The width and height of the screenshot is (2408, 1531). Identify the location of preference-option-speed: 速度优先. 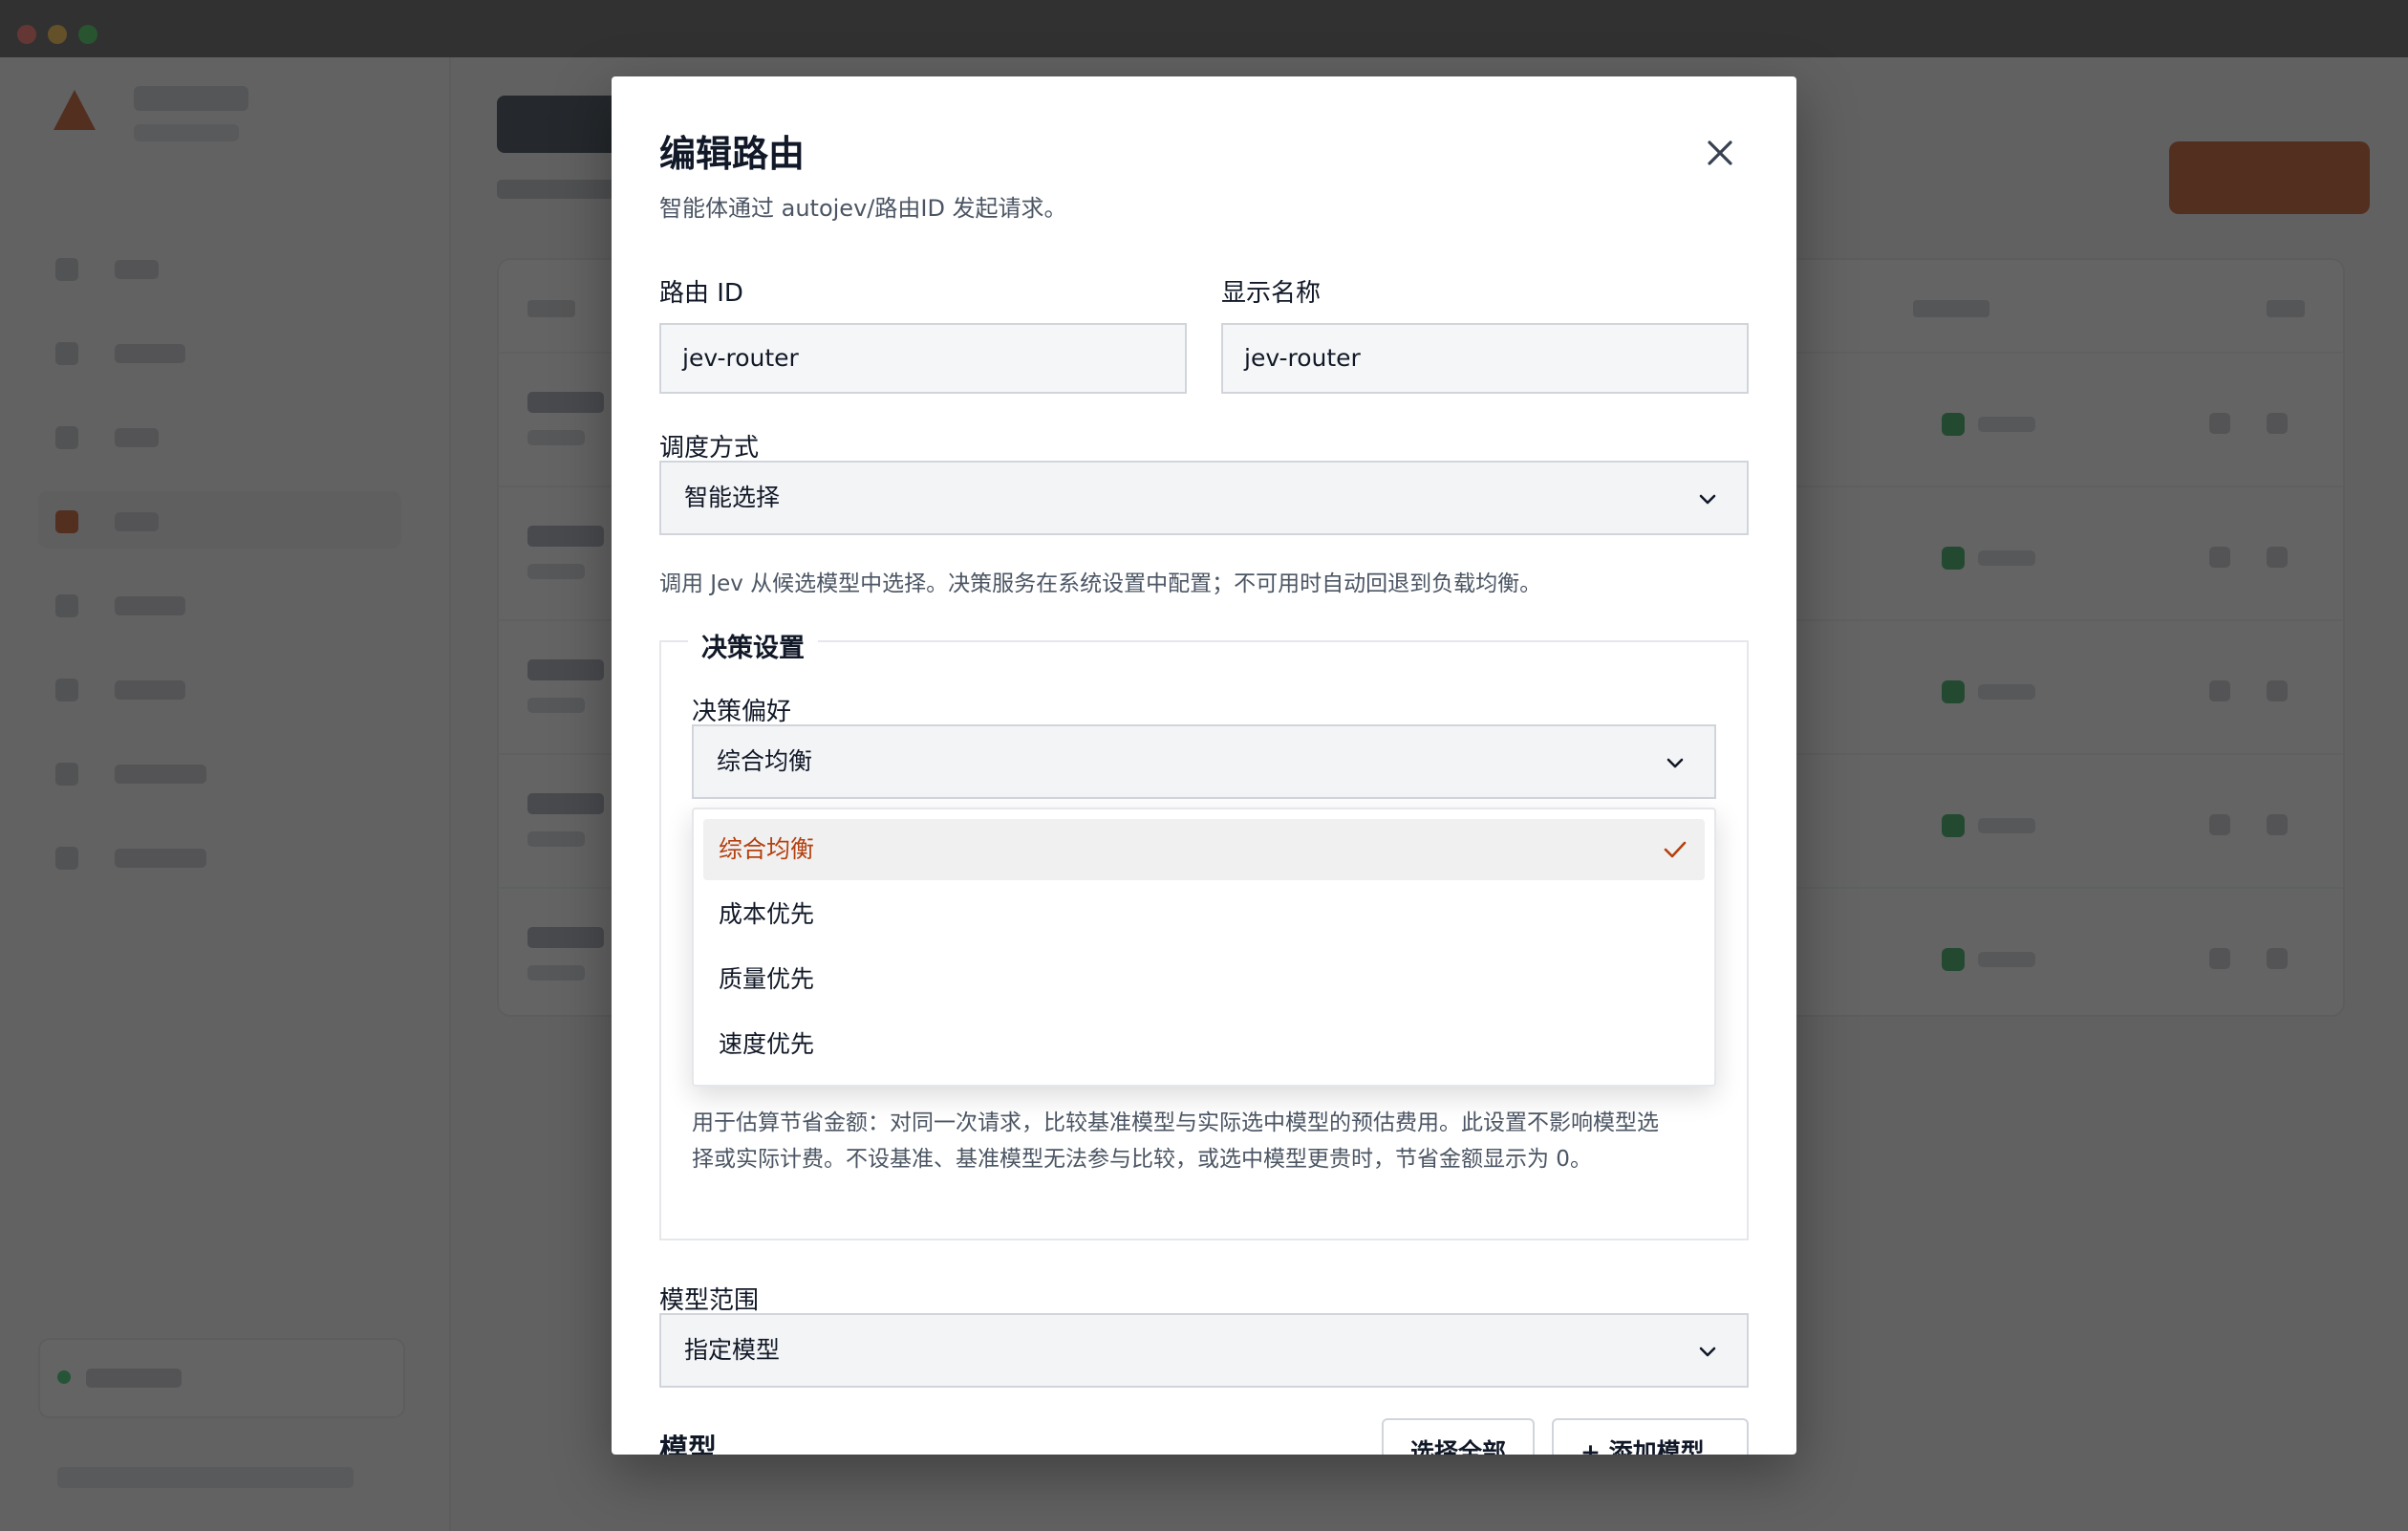
(1204, 1044).